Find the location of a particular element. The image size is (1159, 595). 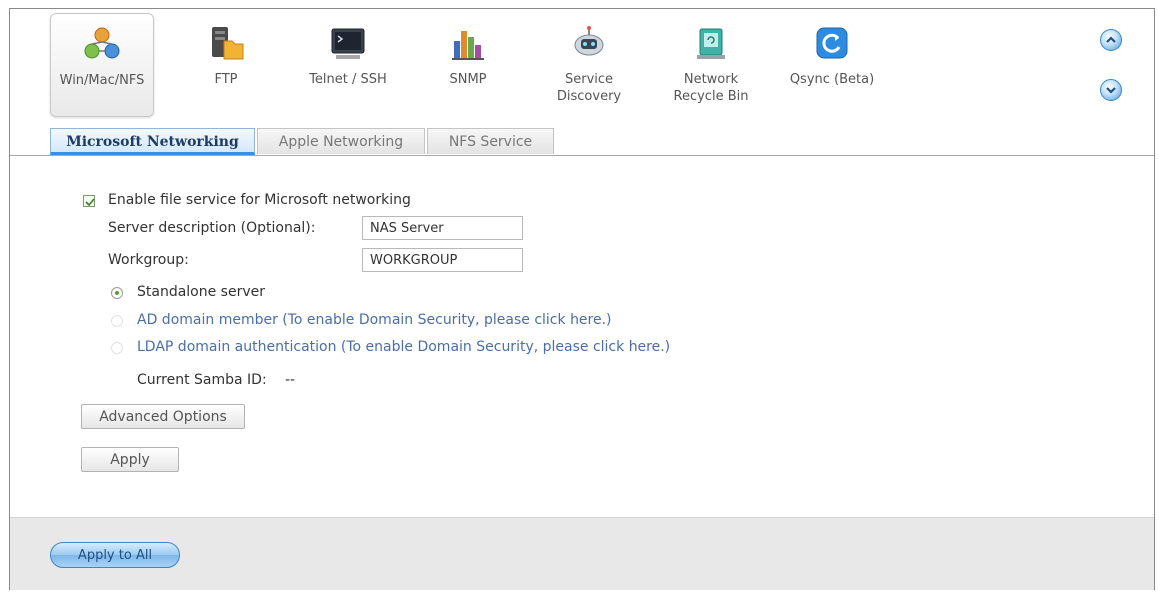

service-snmp: SNMP is located at coordinates (468, 65).